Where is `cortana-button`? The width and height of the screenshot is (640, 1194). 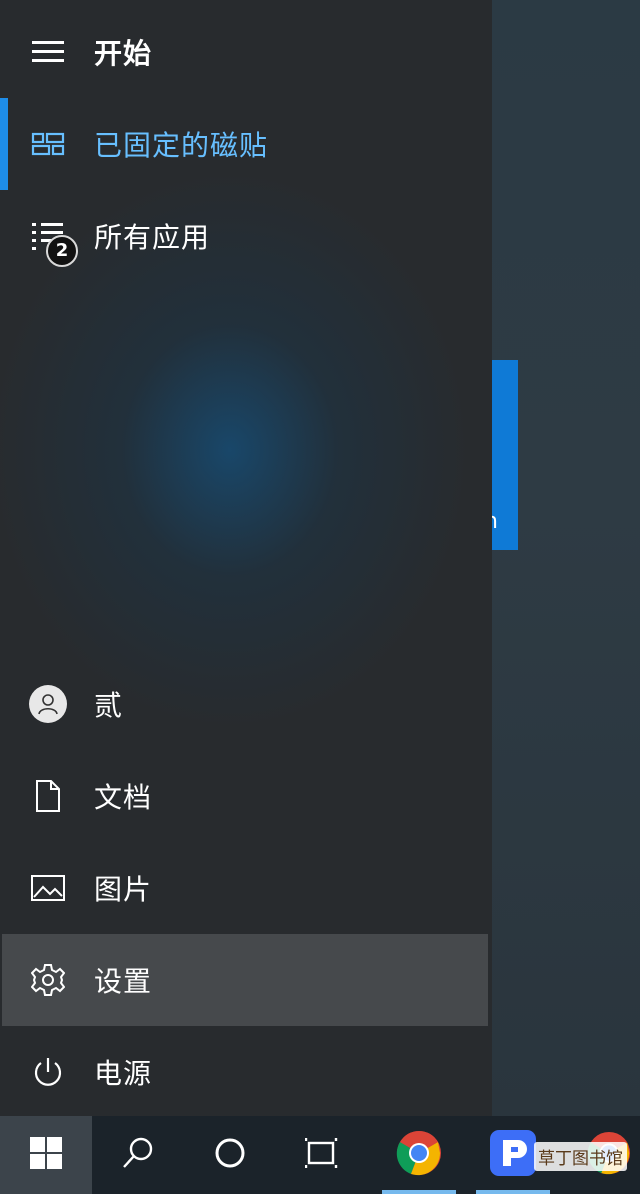 cortana-button is located at coordinates (230, 1155).